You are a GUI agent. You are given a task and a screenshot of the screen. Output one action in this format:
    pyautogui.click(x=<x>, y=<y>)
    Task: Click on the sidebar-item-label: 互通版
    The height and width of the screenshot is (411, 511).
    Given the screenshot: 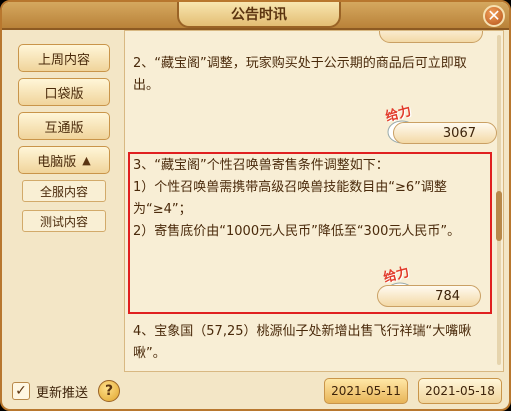 What is the action you would take?
    pyautogui.click(x=64, y=128)
    